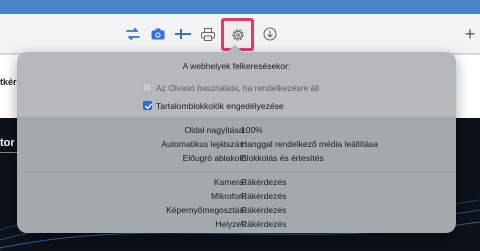 This screenshot has width=480, height=251. I want to click on popover-title: A webhelyek felkeresésekor:, so click(236, 66).